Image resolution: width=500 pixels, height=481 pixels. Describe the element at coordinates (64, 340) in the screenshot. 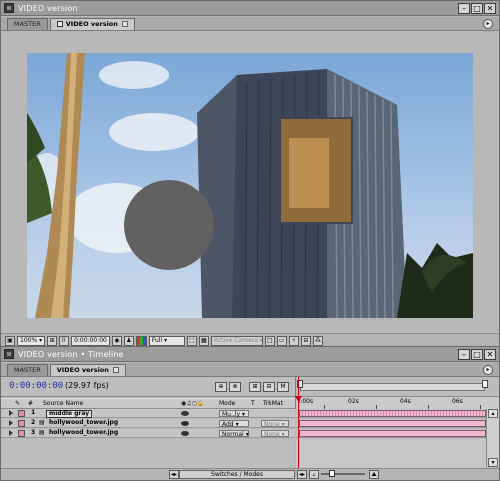

I see `mask-view-icon: ⌷` at that location.